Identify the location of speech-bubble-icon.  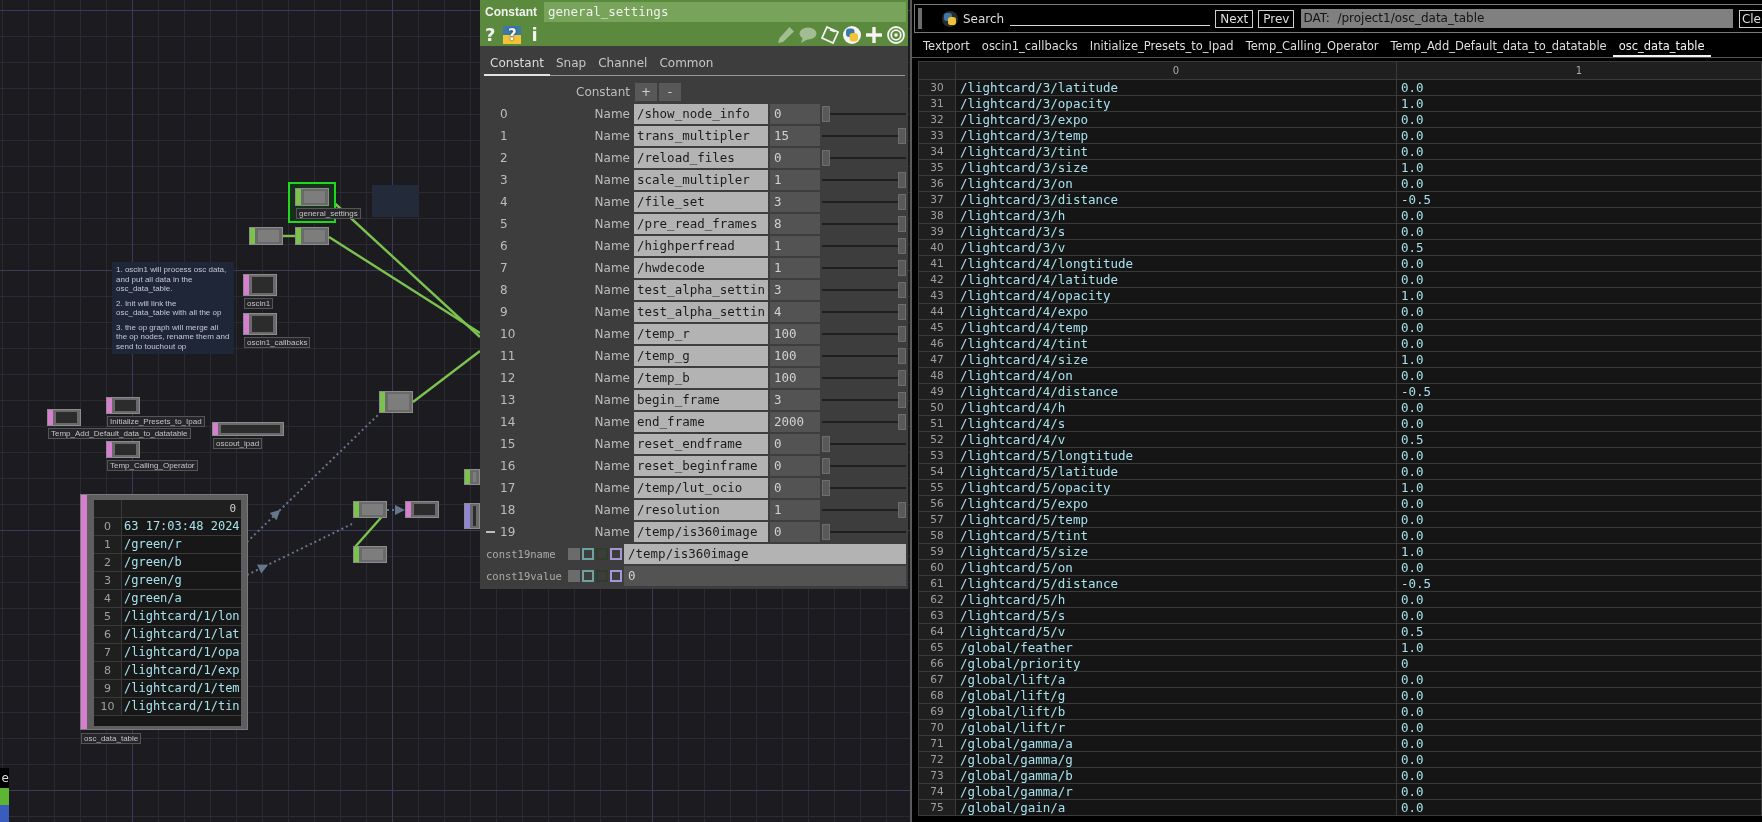
(808, 35).